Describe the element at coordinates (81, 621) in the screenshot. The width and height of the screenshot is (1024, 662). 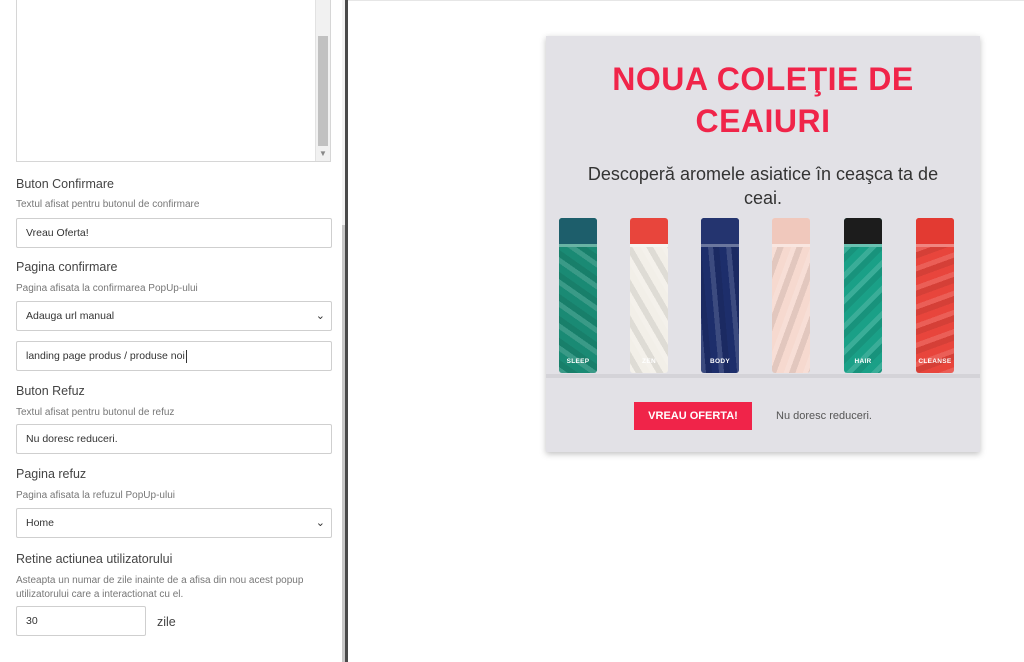
I see `retain-days-input: 30` at that location.